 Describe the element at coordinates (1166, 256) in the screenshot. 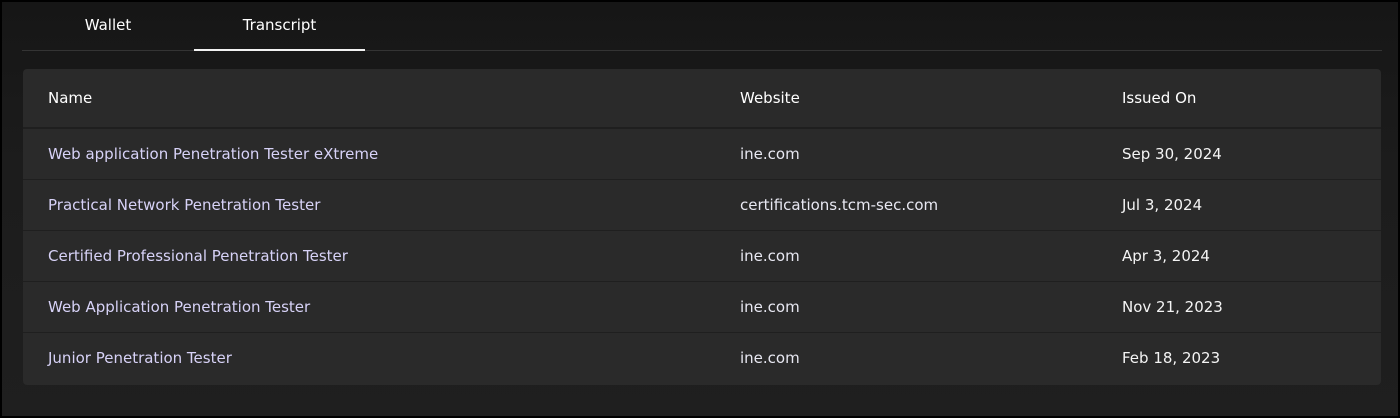

I see `certificate-issued-date: Apr 3, 2024` at that location.